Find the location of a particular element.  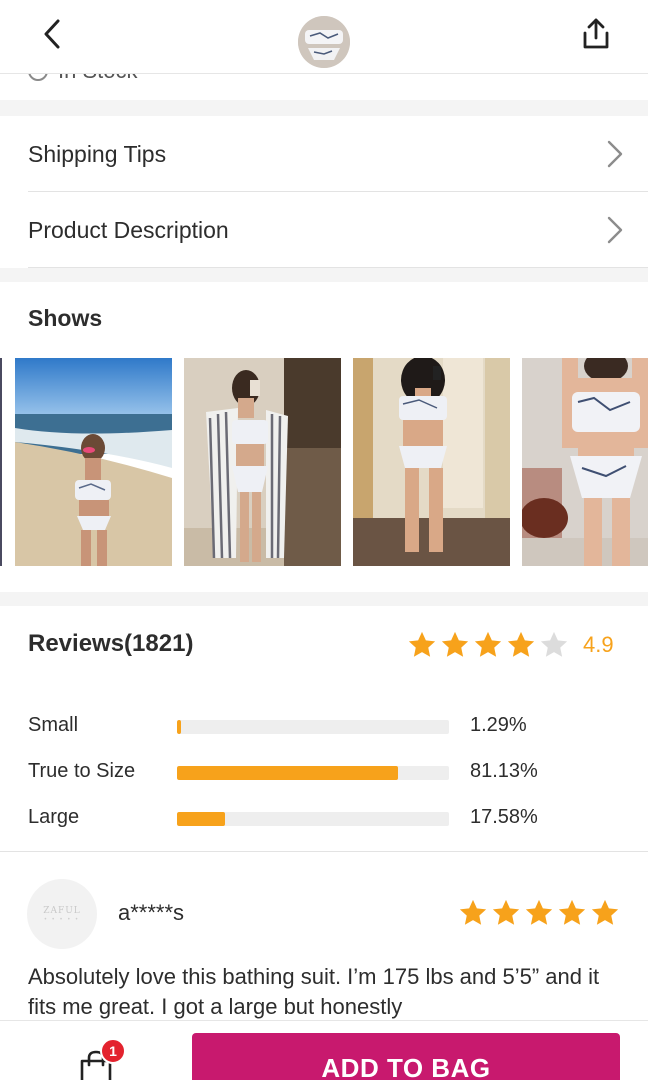

show-photo-mirror-hallway is located at coordinates (431, 462).